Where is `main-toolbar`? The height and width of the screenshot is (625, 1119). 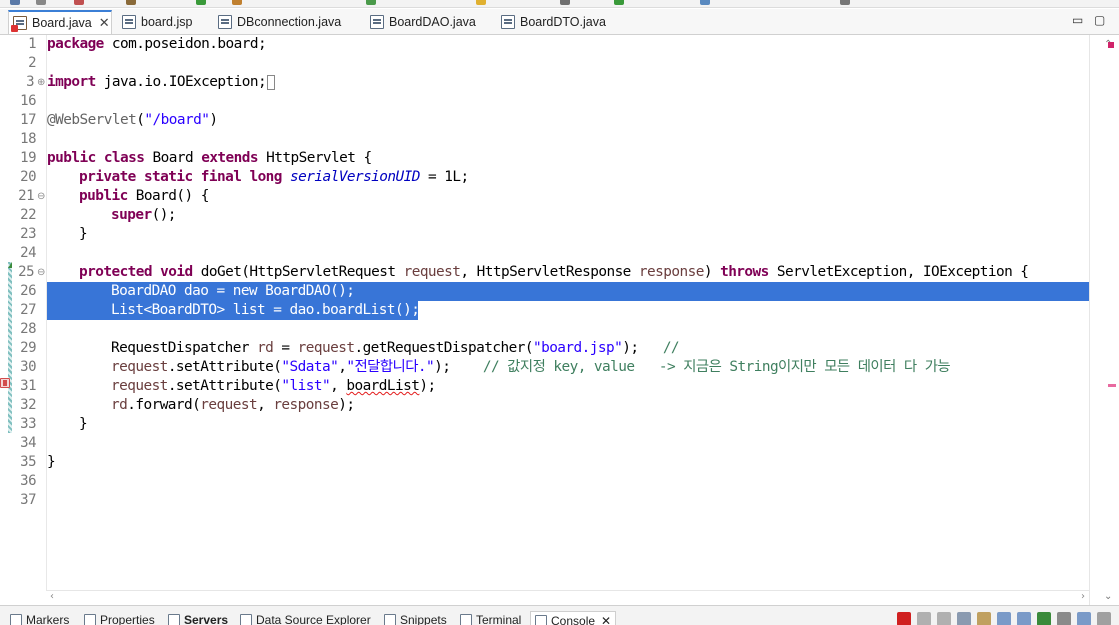
main-toolbar is located at coordinates (559, 4).